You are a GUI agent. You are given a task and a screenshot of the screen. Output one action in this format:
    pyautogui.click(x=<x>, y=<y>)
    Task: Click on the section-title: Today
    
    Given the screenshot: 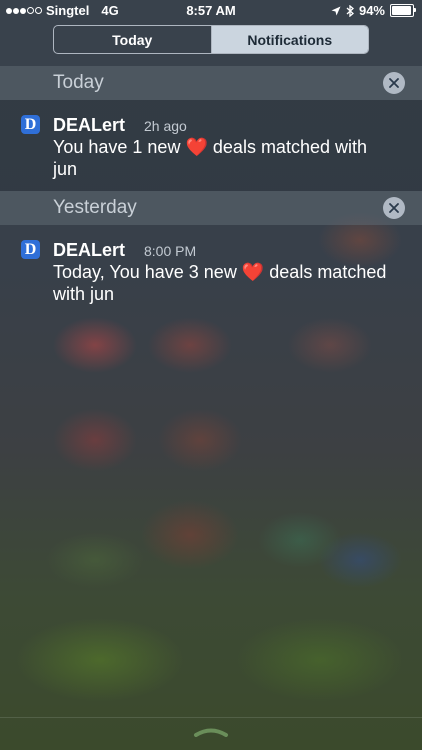 What is the action you would take?
    pyautogui.click(x=78, y=82)
    